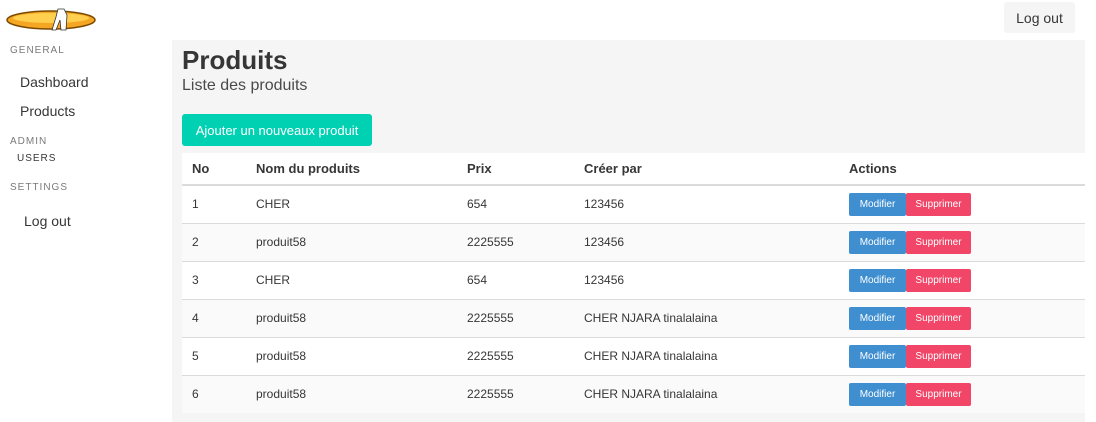 The height and width of the screenshot is (422, 1096). Describe the element at coordinates (1039, 17) in the screenshot. I see `logout-button: Log out` at that location.